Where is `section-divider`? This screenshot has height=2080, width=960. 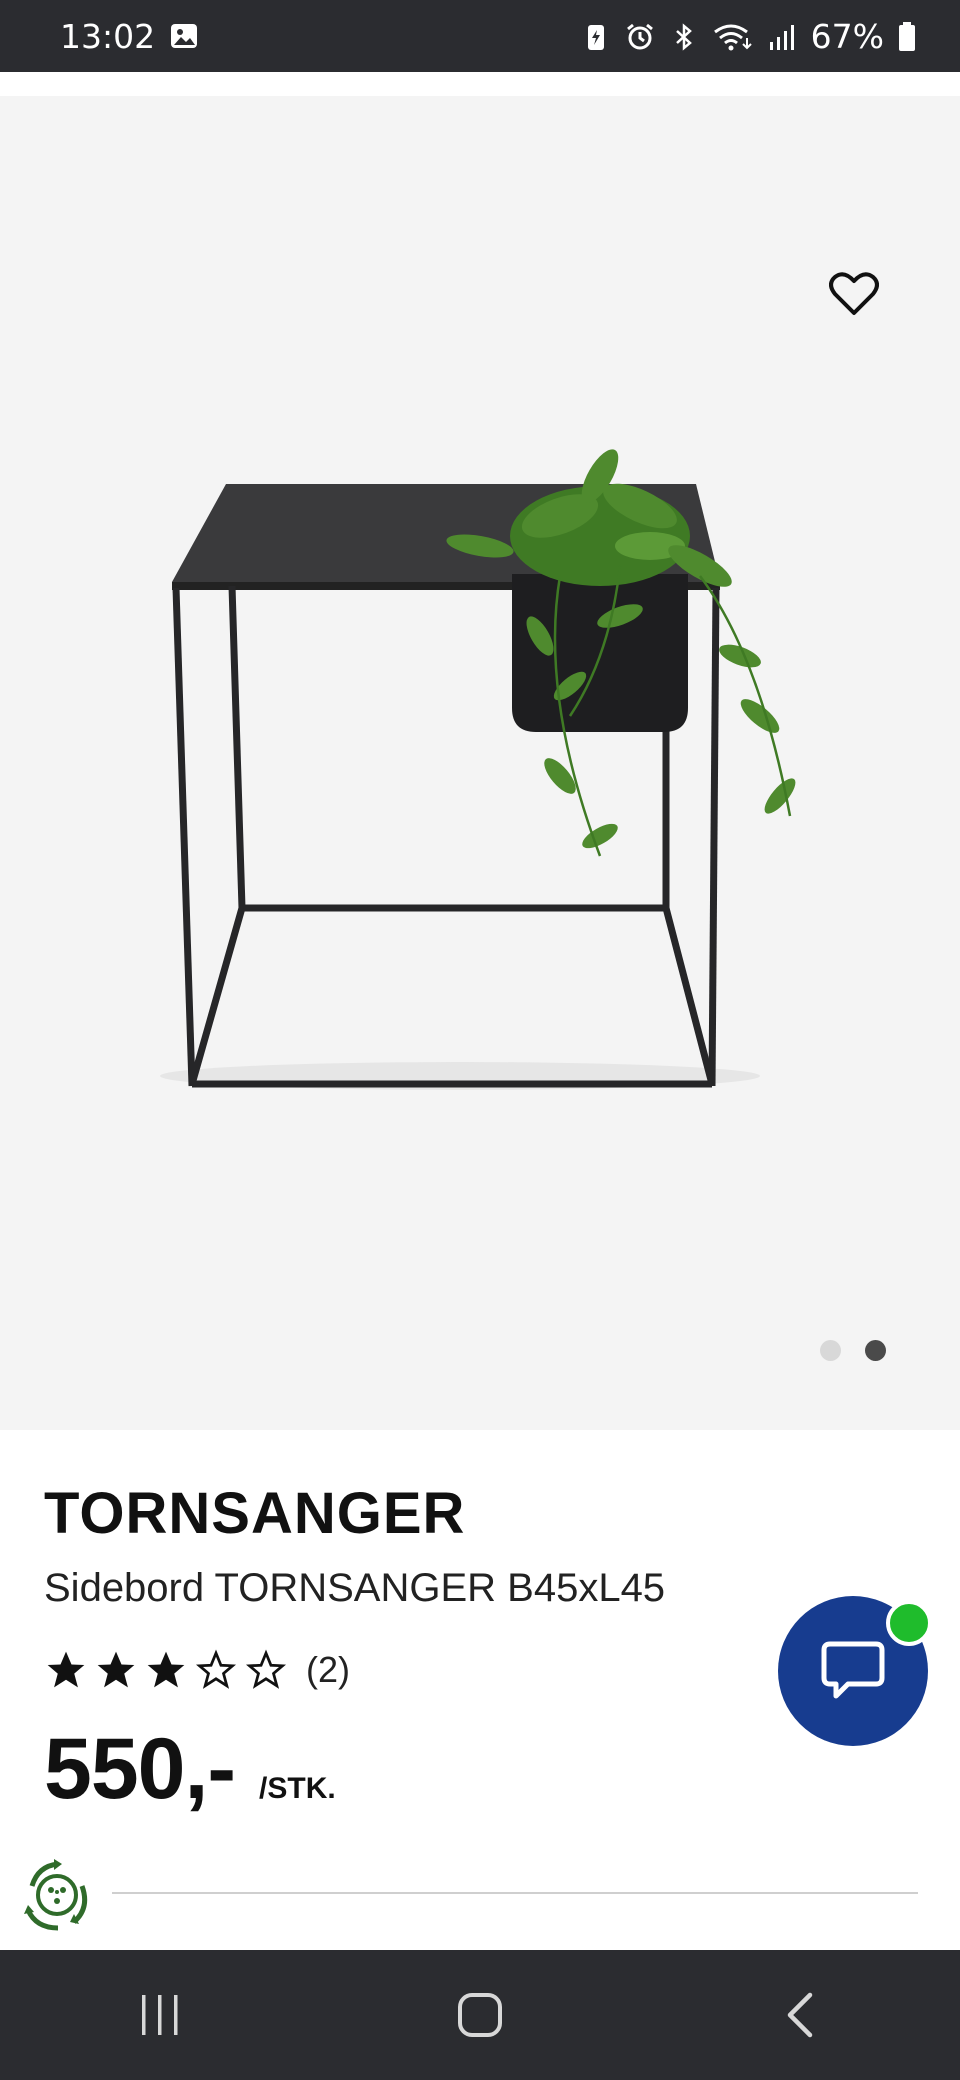 section-divider is located at coordinates (515, 1893).